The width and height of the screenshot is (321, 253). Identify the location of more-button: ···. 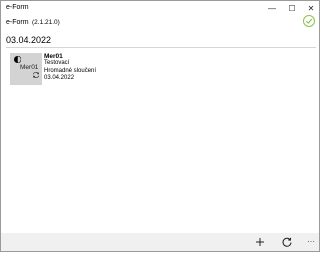
(311, 241).